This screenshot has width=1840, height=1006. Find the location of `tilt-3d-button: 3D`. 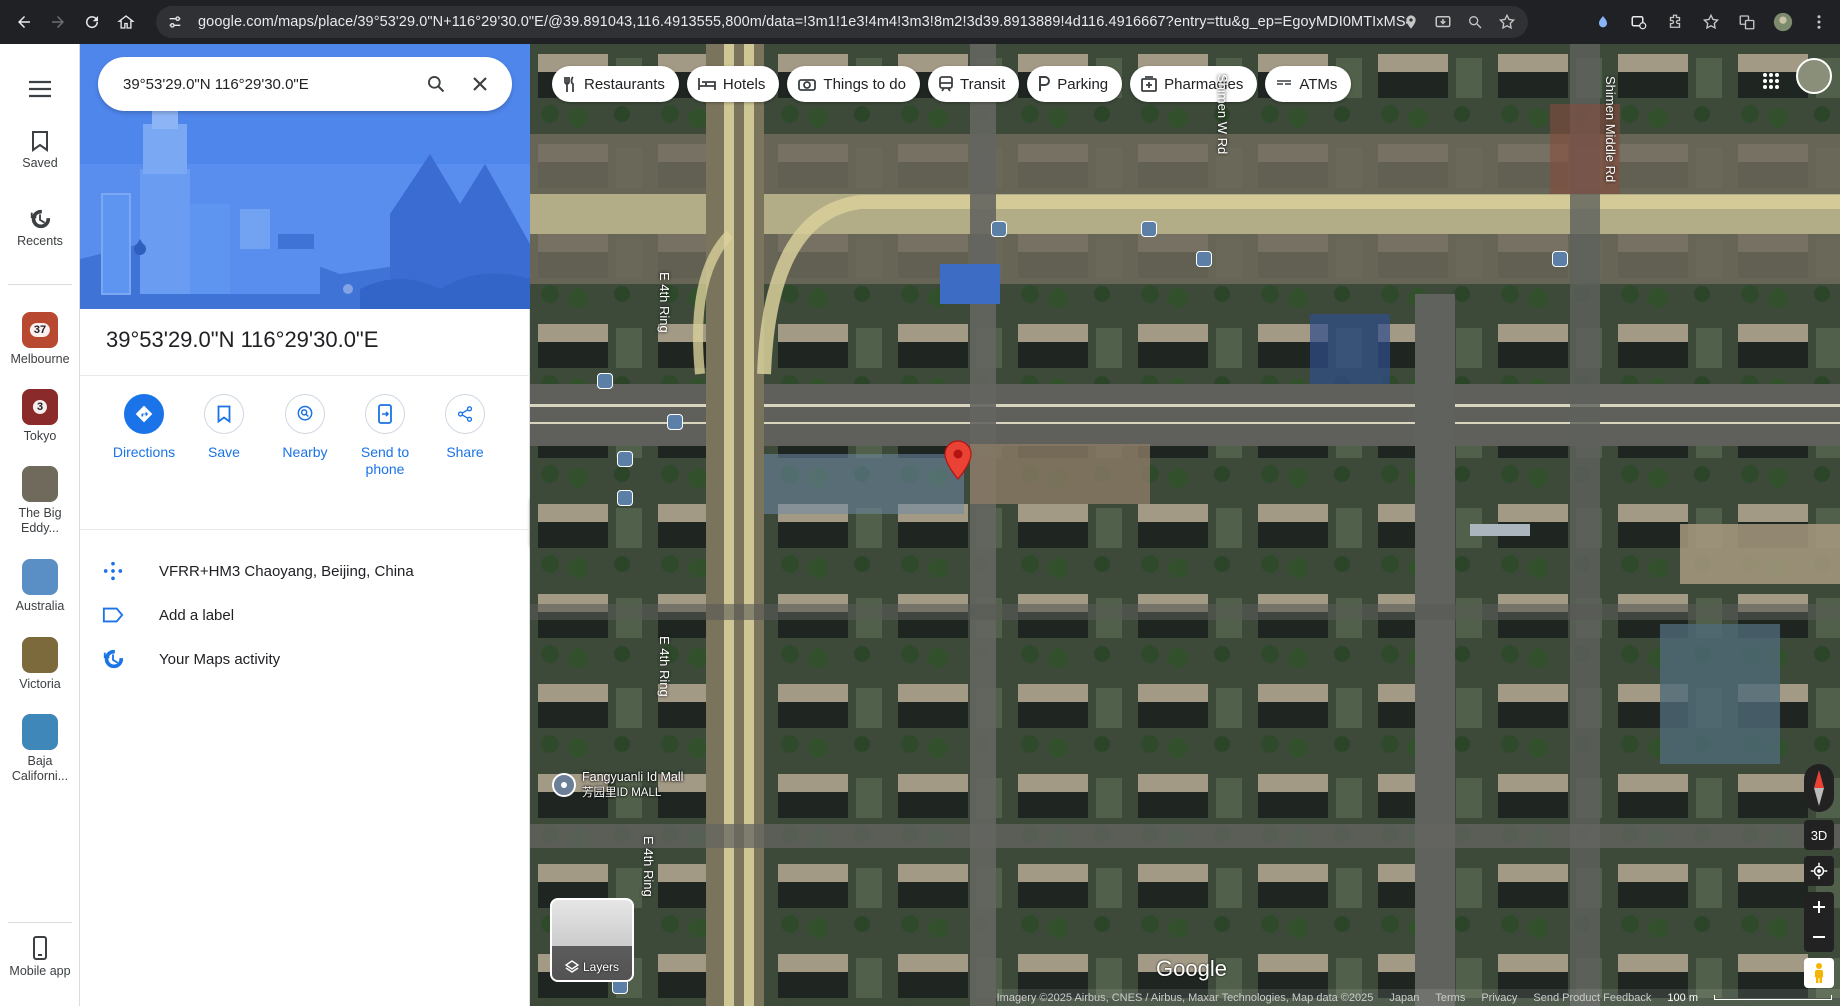

tilt-3d-button: 3D is located at coordinates (1819, 835).